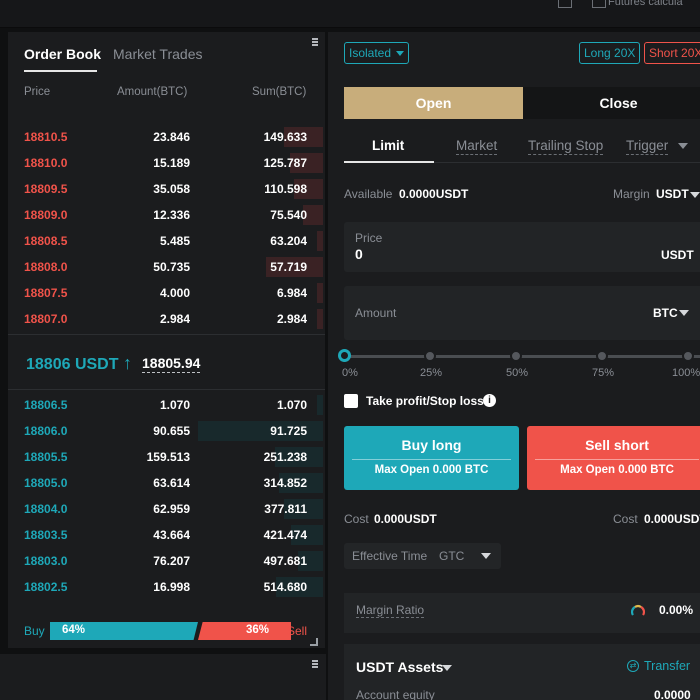 The width and height of the screenshot is (700, 700). What do you see at coordinates (599, 4) in the screenshot?
I see `calculator-icon` at bounding box center [599, 4].